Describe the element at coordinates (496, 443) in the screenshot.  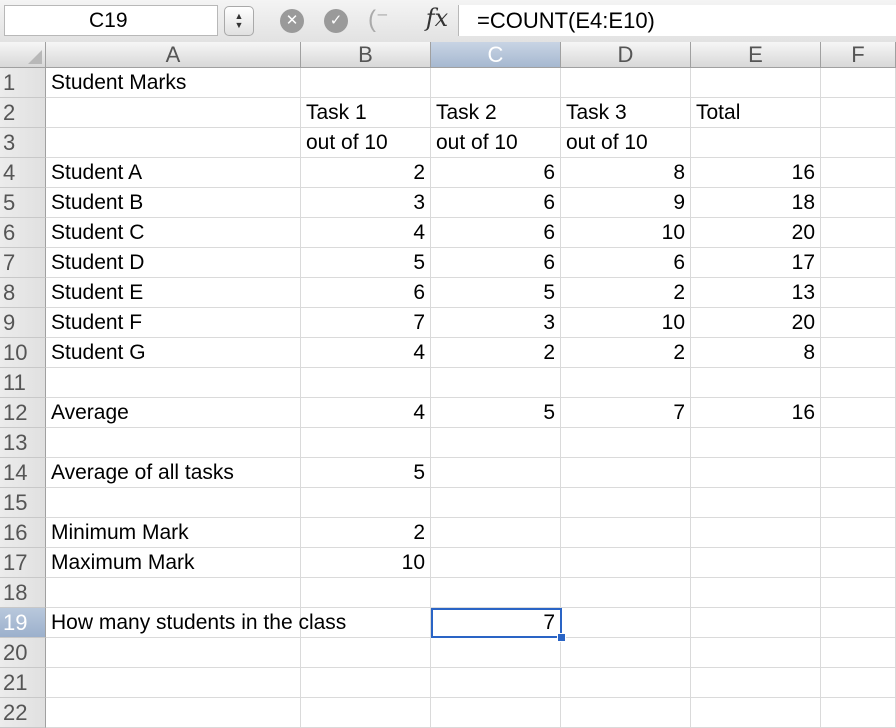
I see `cell-c13` at that location.